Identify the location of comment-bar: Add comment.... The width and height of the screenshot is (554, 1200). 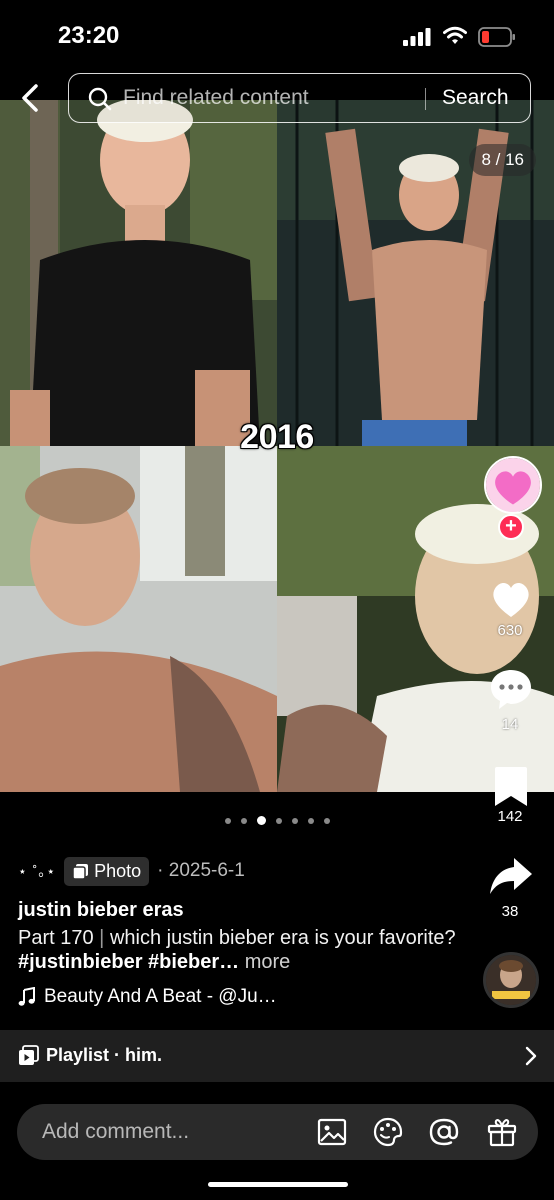
(277, 1132).